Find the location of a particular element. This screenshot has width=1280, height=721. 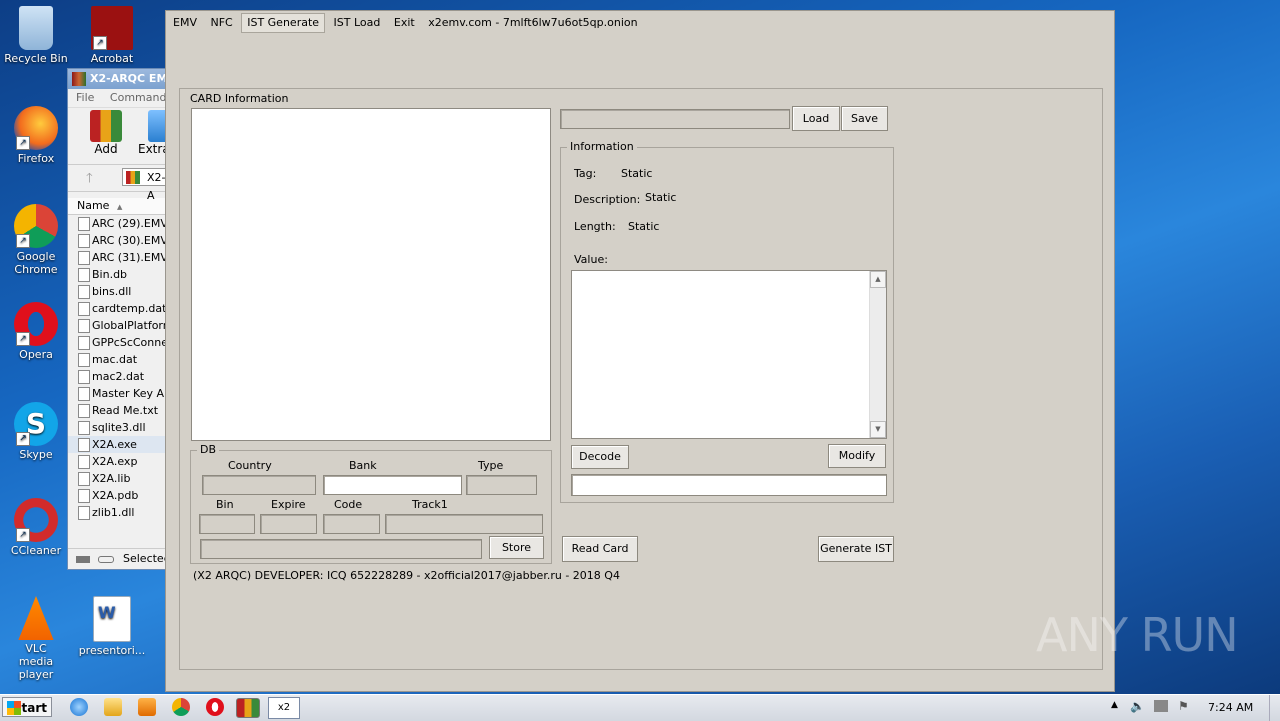

file-list-item: zlib1.dll is located at coordinates (118, 512).